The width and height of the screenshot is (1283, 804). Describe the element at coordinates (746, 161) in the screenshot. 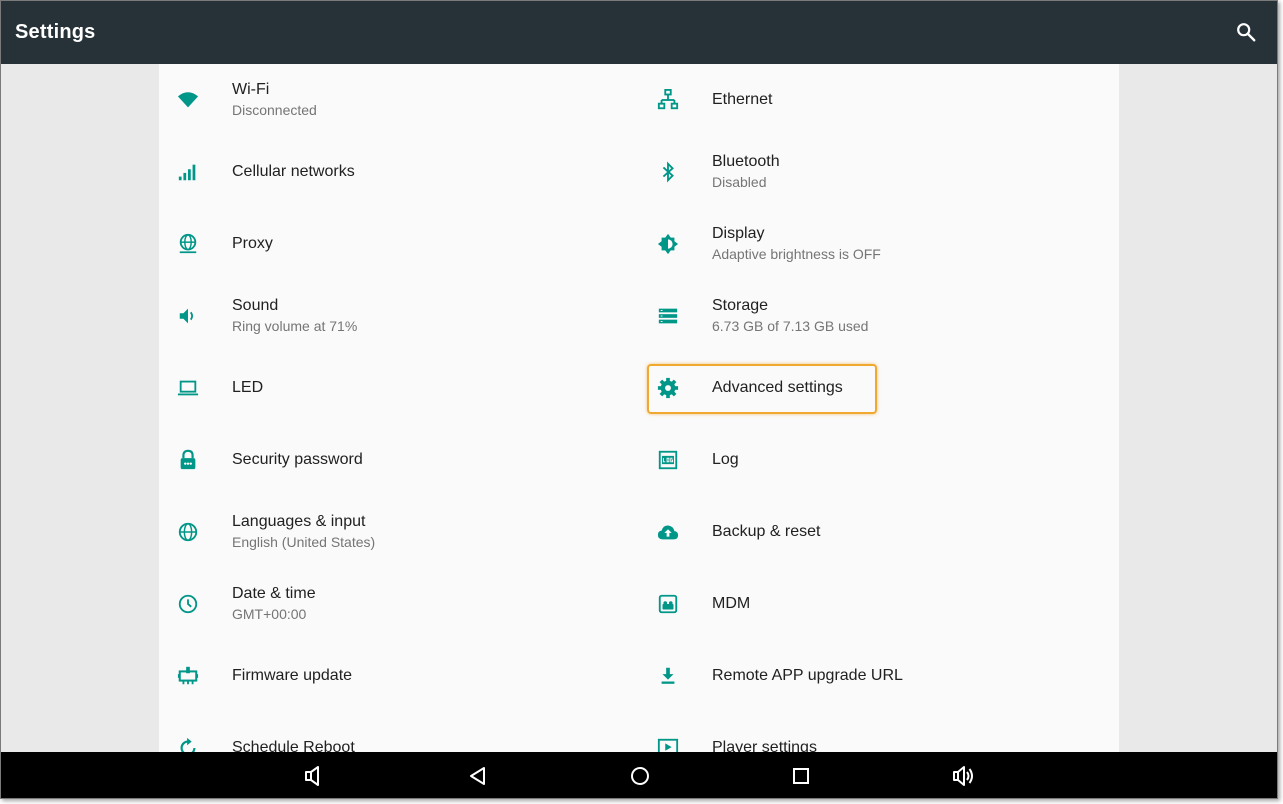

I see `setting-label: Bluetooth` at that location.